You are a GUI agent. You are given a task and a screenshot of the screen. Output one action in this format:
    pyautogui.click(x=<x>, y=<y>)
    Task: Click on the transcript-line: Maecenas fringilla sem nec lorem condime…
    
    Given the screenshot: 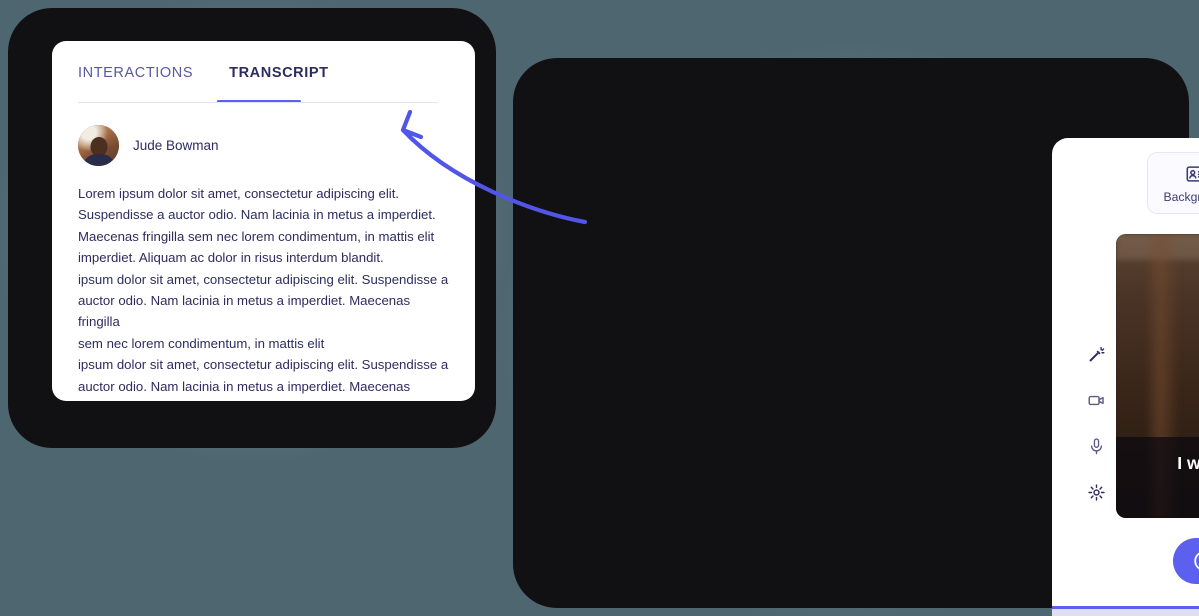 What is the action you would take?
    pyautogui.click(x=256, y=236)
    